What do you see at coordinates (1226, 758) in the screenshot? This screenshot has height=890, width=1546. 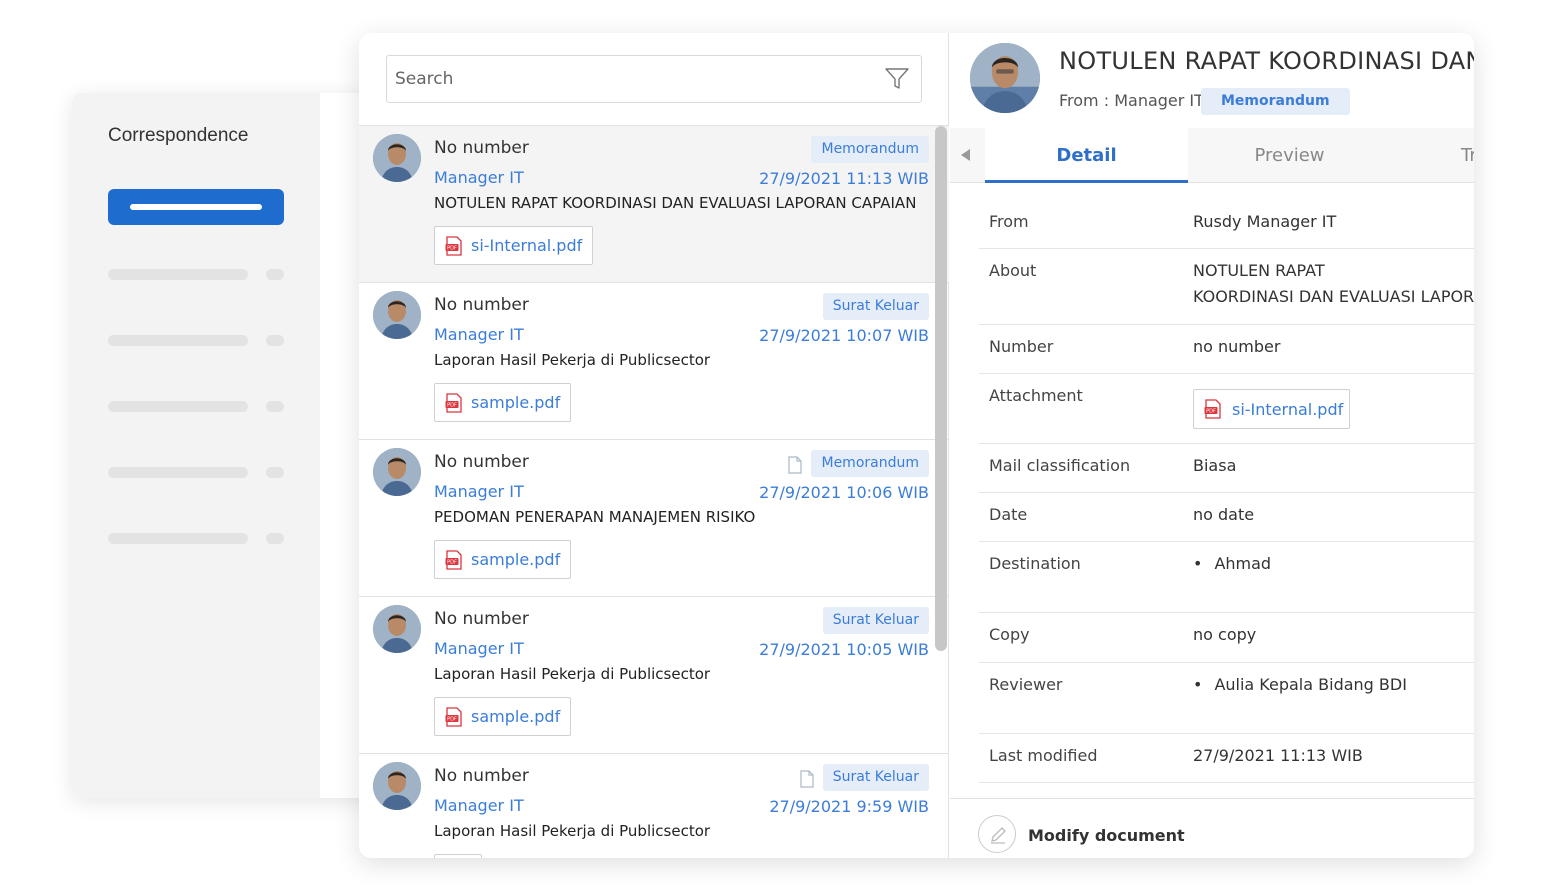 I see `field-row-last-modified: Last modified 27/9/2021 11:13 WIB` at bounding box center [1226, 758].